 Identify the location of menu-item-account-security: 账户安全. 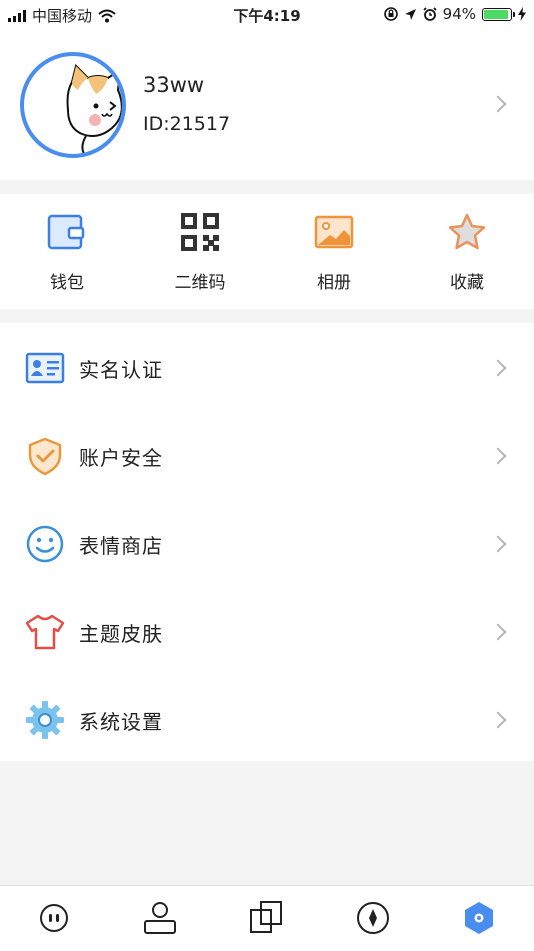
(267, 455).